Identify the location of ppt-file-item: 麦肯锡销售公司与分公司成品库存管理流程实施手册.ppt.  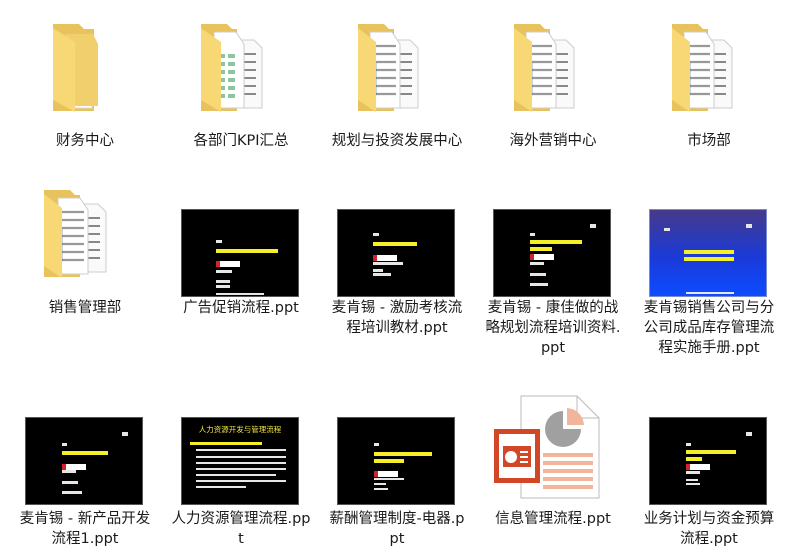
(709, 288).